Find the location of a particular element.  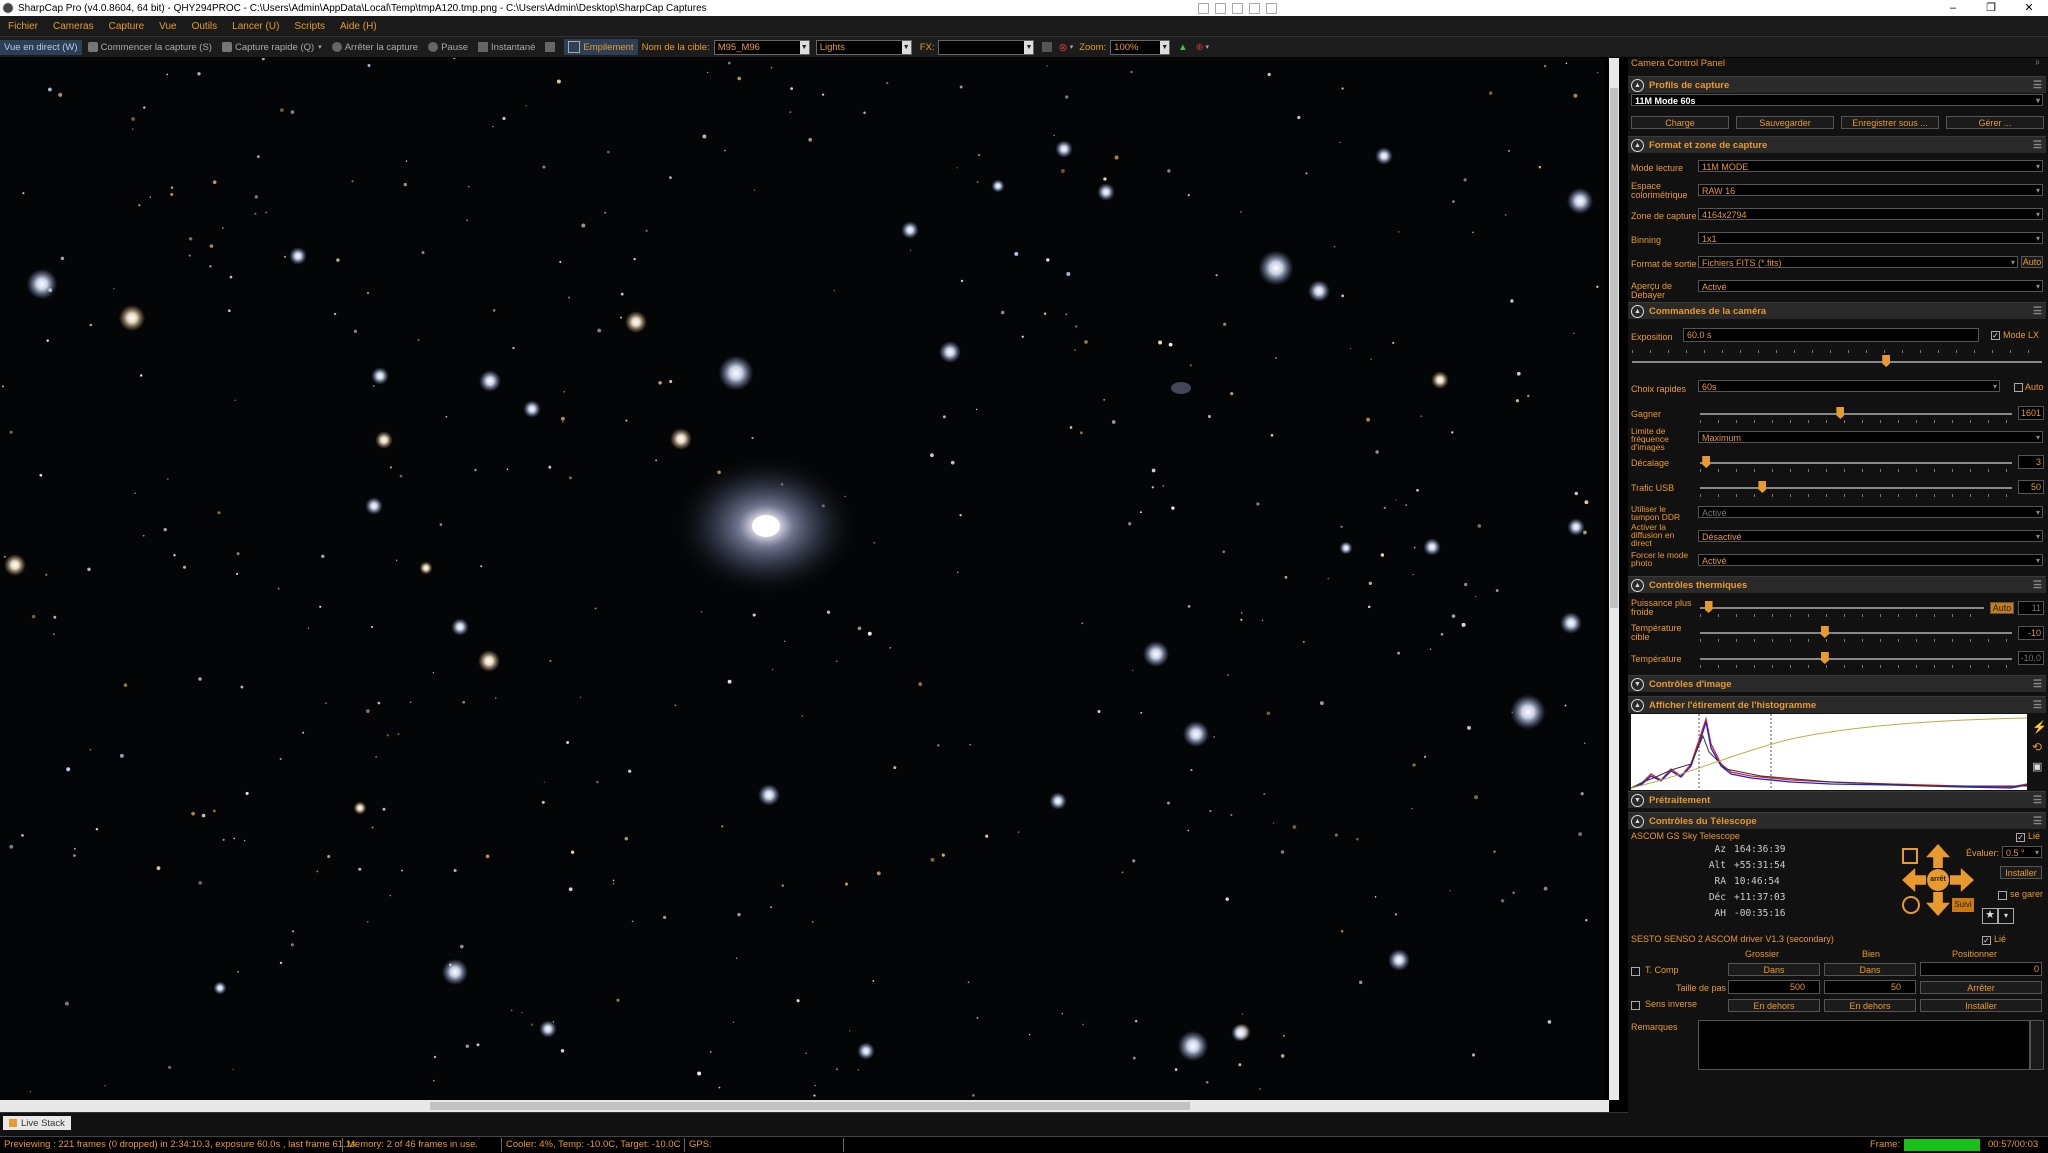

save-icon: ▣ is located at coordinates (2037, 766).